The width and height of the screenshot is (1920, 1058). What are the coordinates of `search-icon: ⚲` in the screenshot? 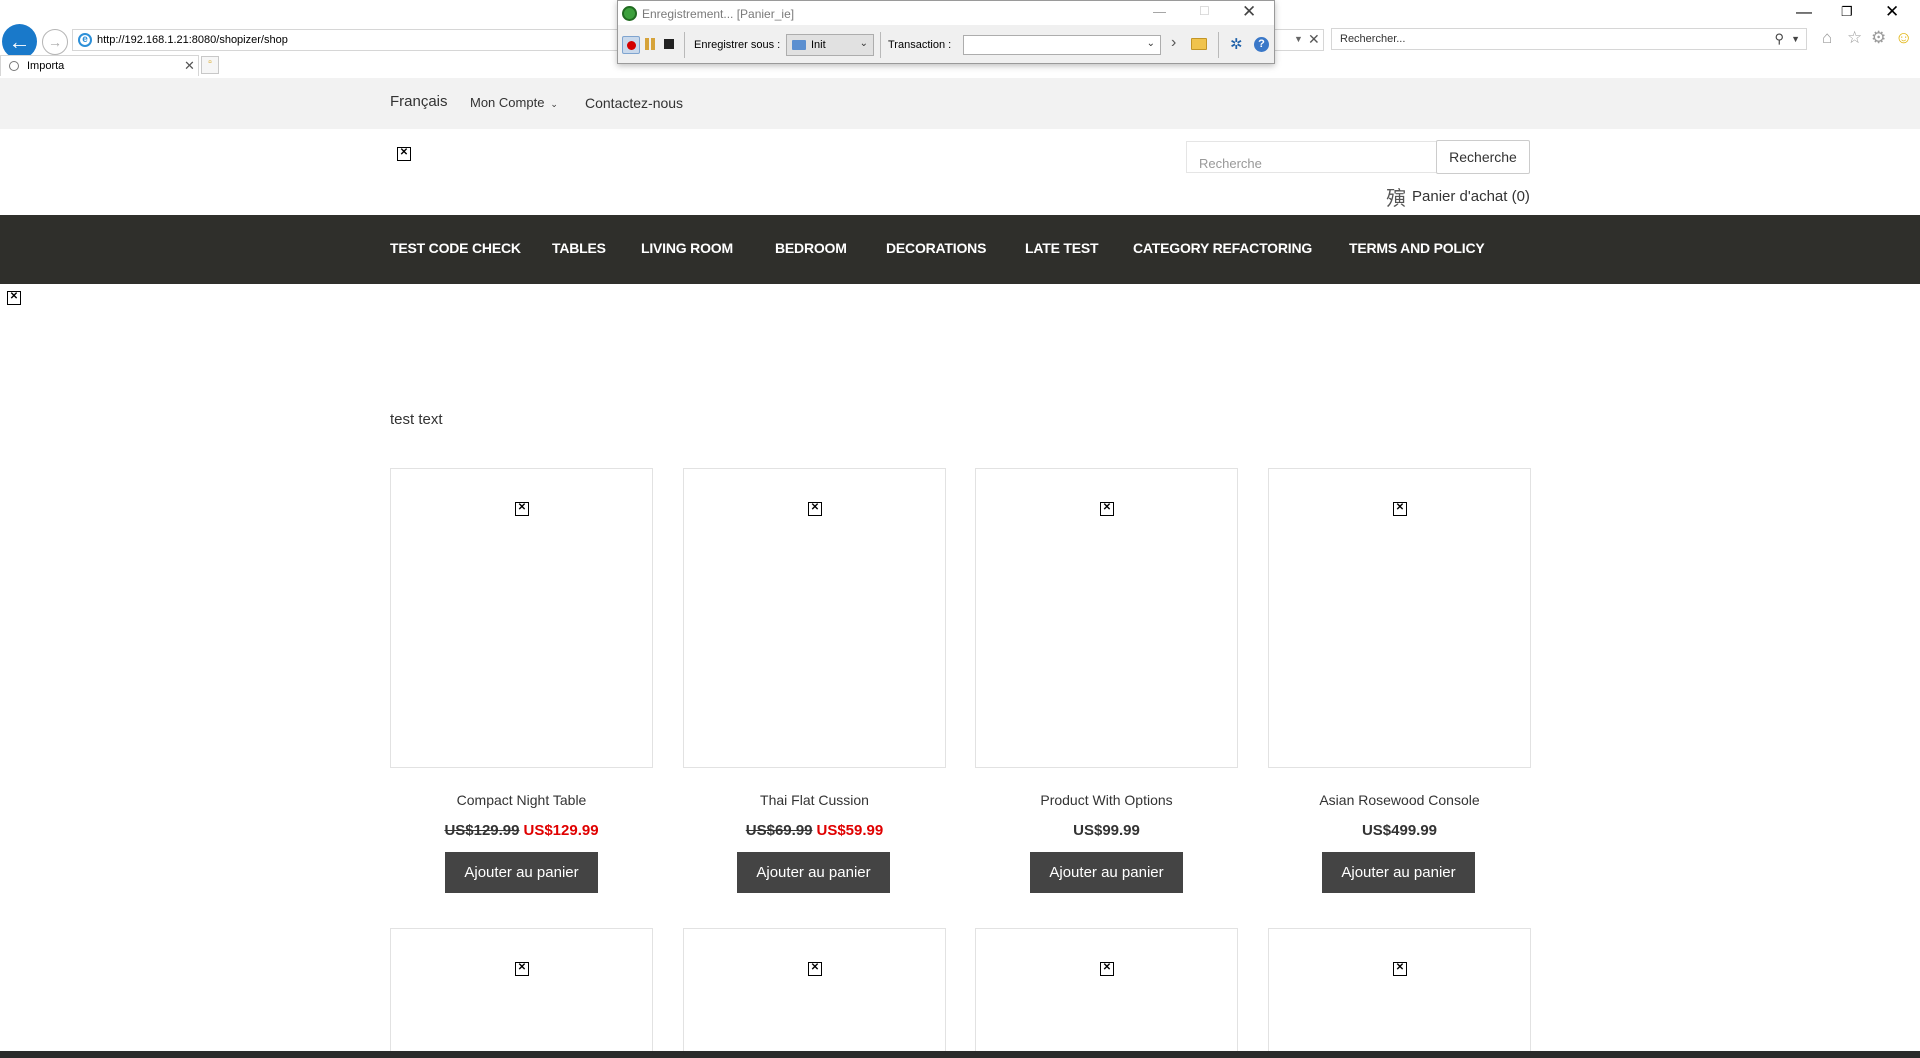 It's located at (1779, 39).